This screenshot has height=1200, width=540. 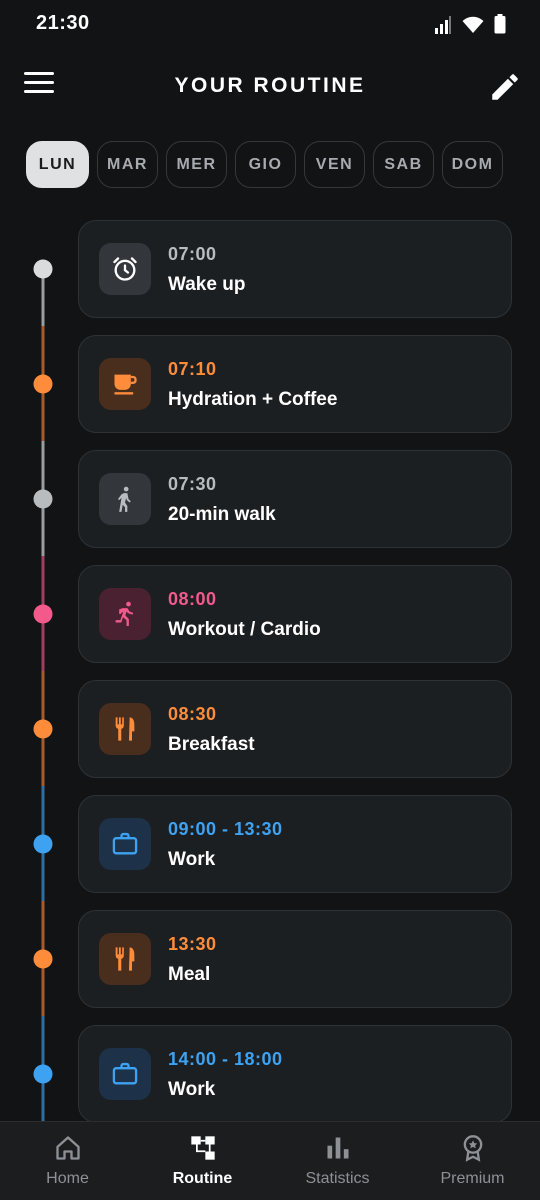 I want to click on nav-label: Premium, so click(x=472, y=1178).